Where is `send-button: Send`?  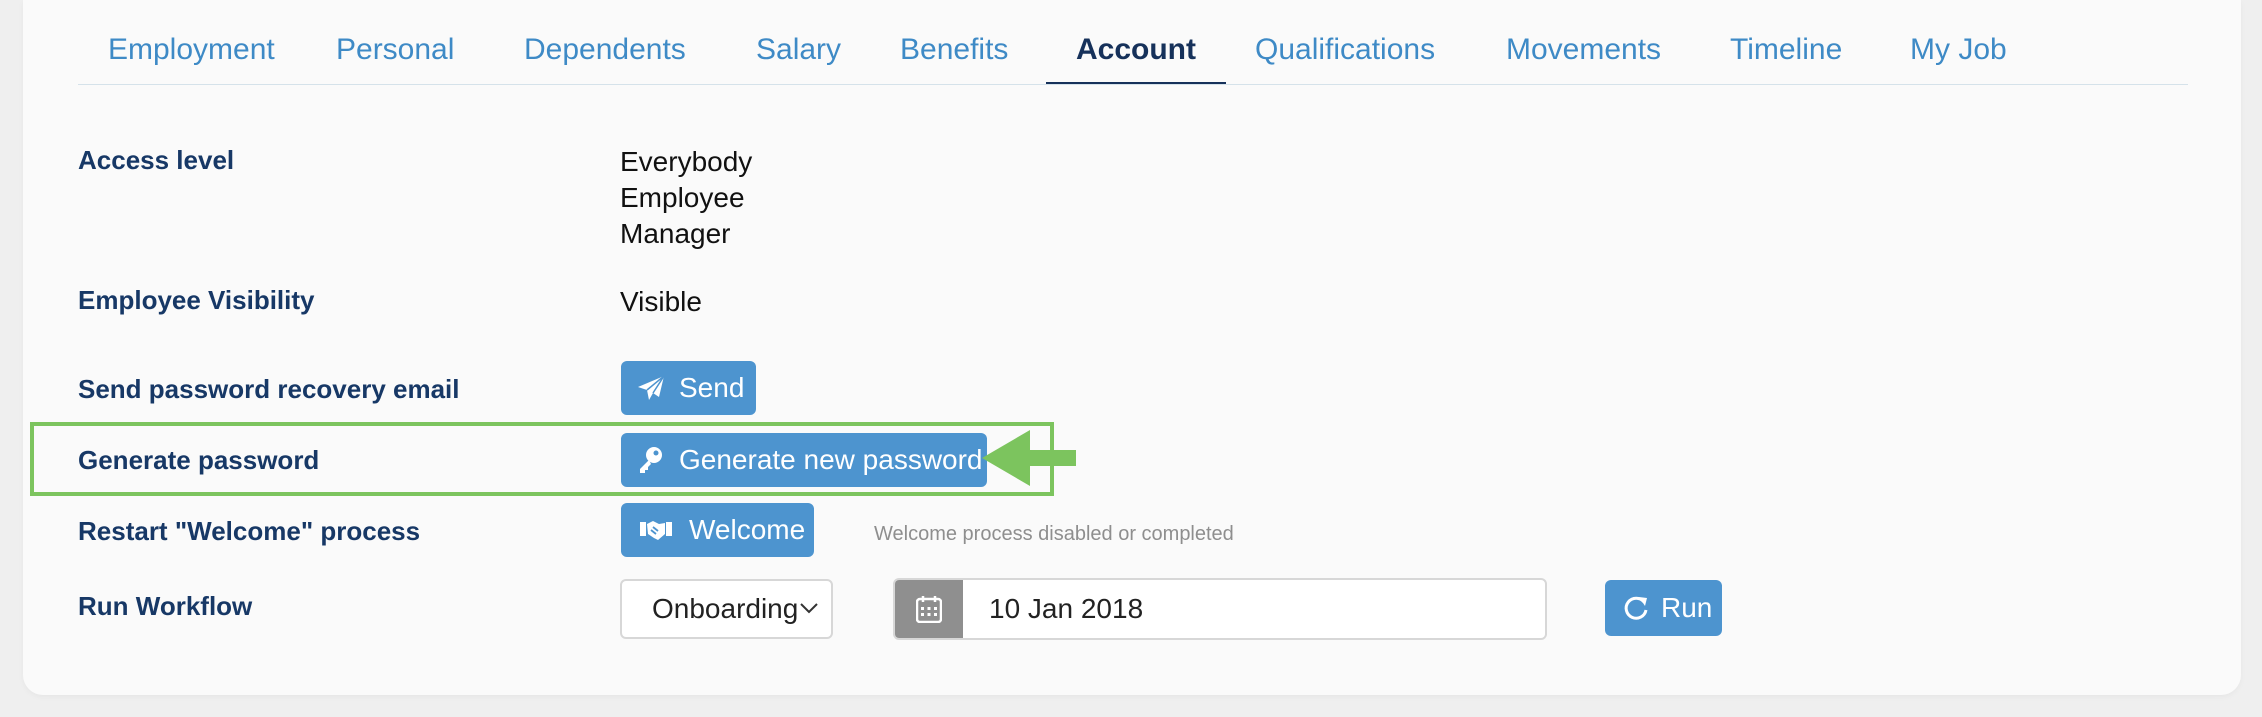
send-button: Send is located at coordinates (688, 388).